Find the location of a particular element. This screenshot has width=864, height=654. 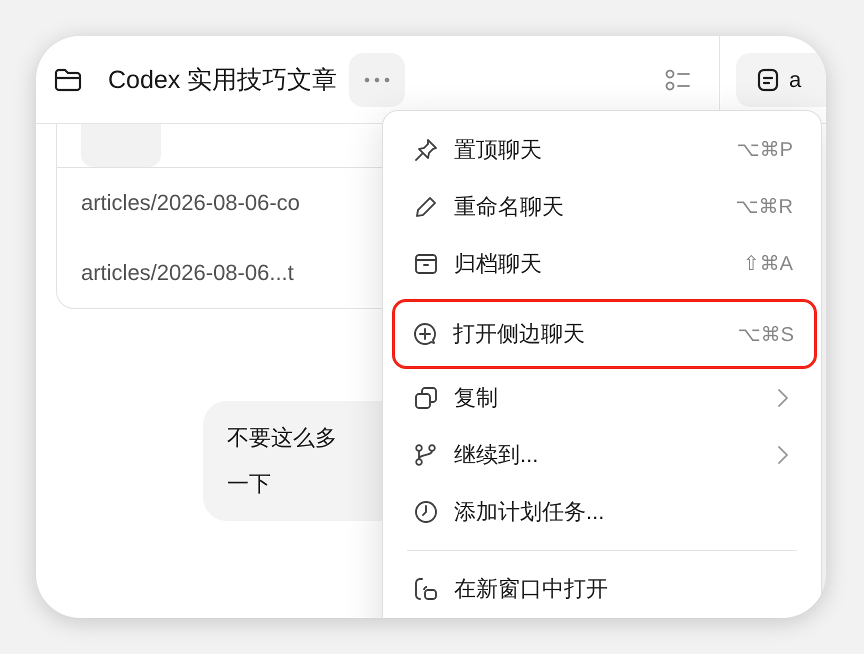

chat-plus-icon is located at coordinates (425, 334).